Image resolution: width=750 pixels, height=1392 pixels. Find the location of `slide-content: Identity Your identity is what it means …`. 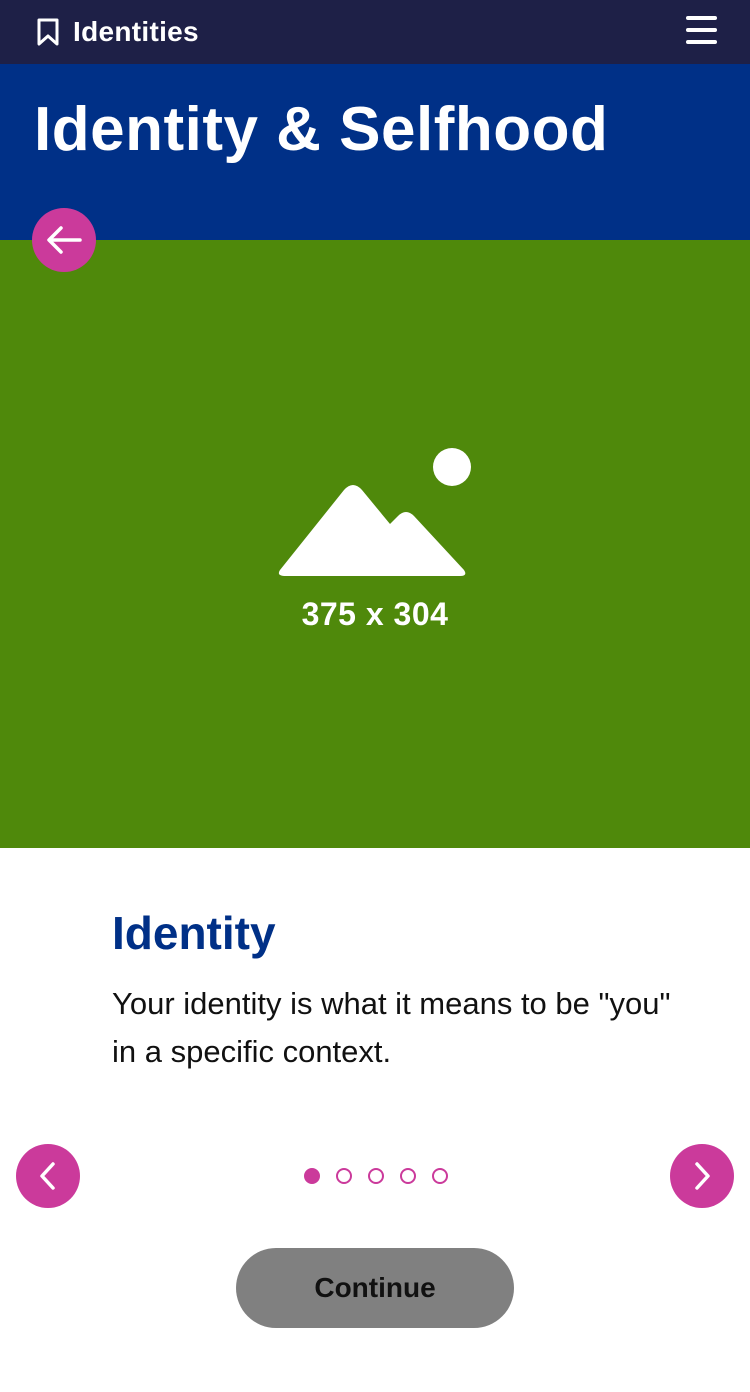

slide-content: Identity Your identity is what it means … is located at coordinates (392, 991).